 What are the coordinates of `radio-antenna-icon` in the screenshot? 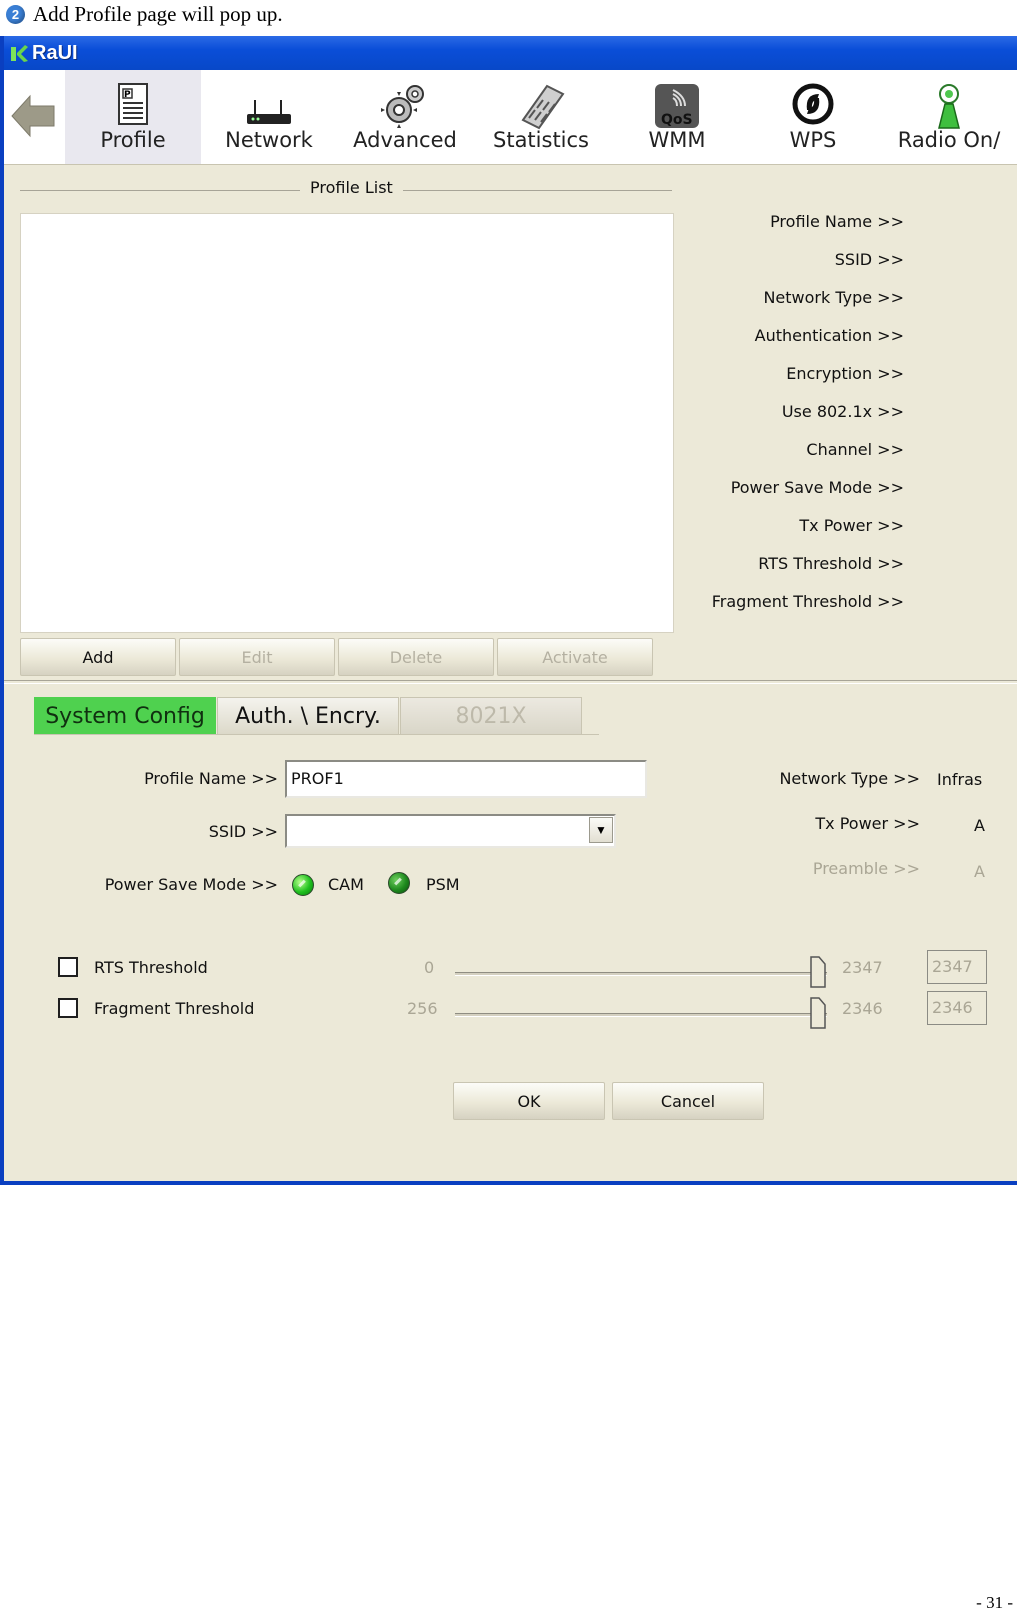 It's located at (949, 106).